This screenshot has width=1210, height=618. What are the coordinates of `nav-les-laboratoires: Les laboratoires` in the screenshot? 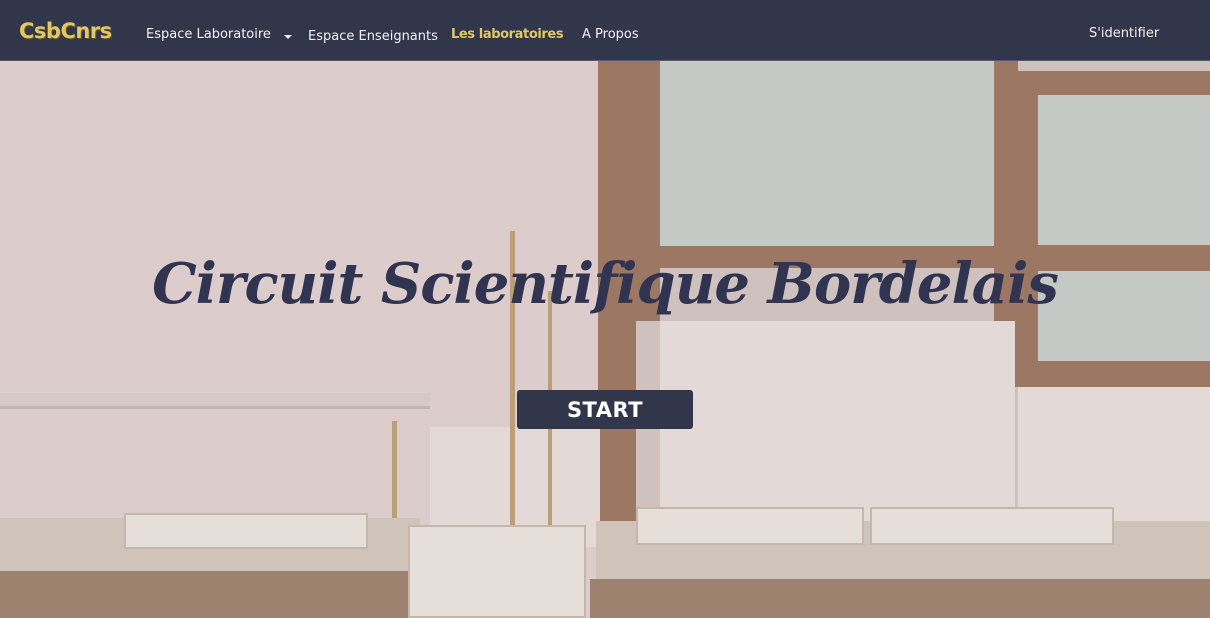 It's located at (507, 34).